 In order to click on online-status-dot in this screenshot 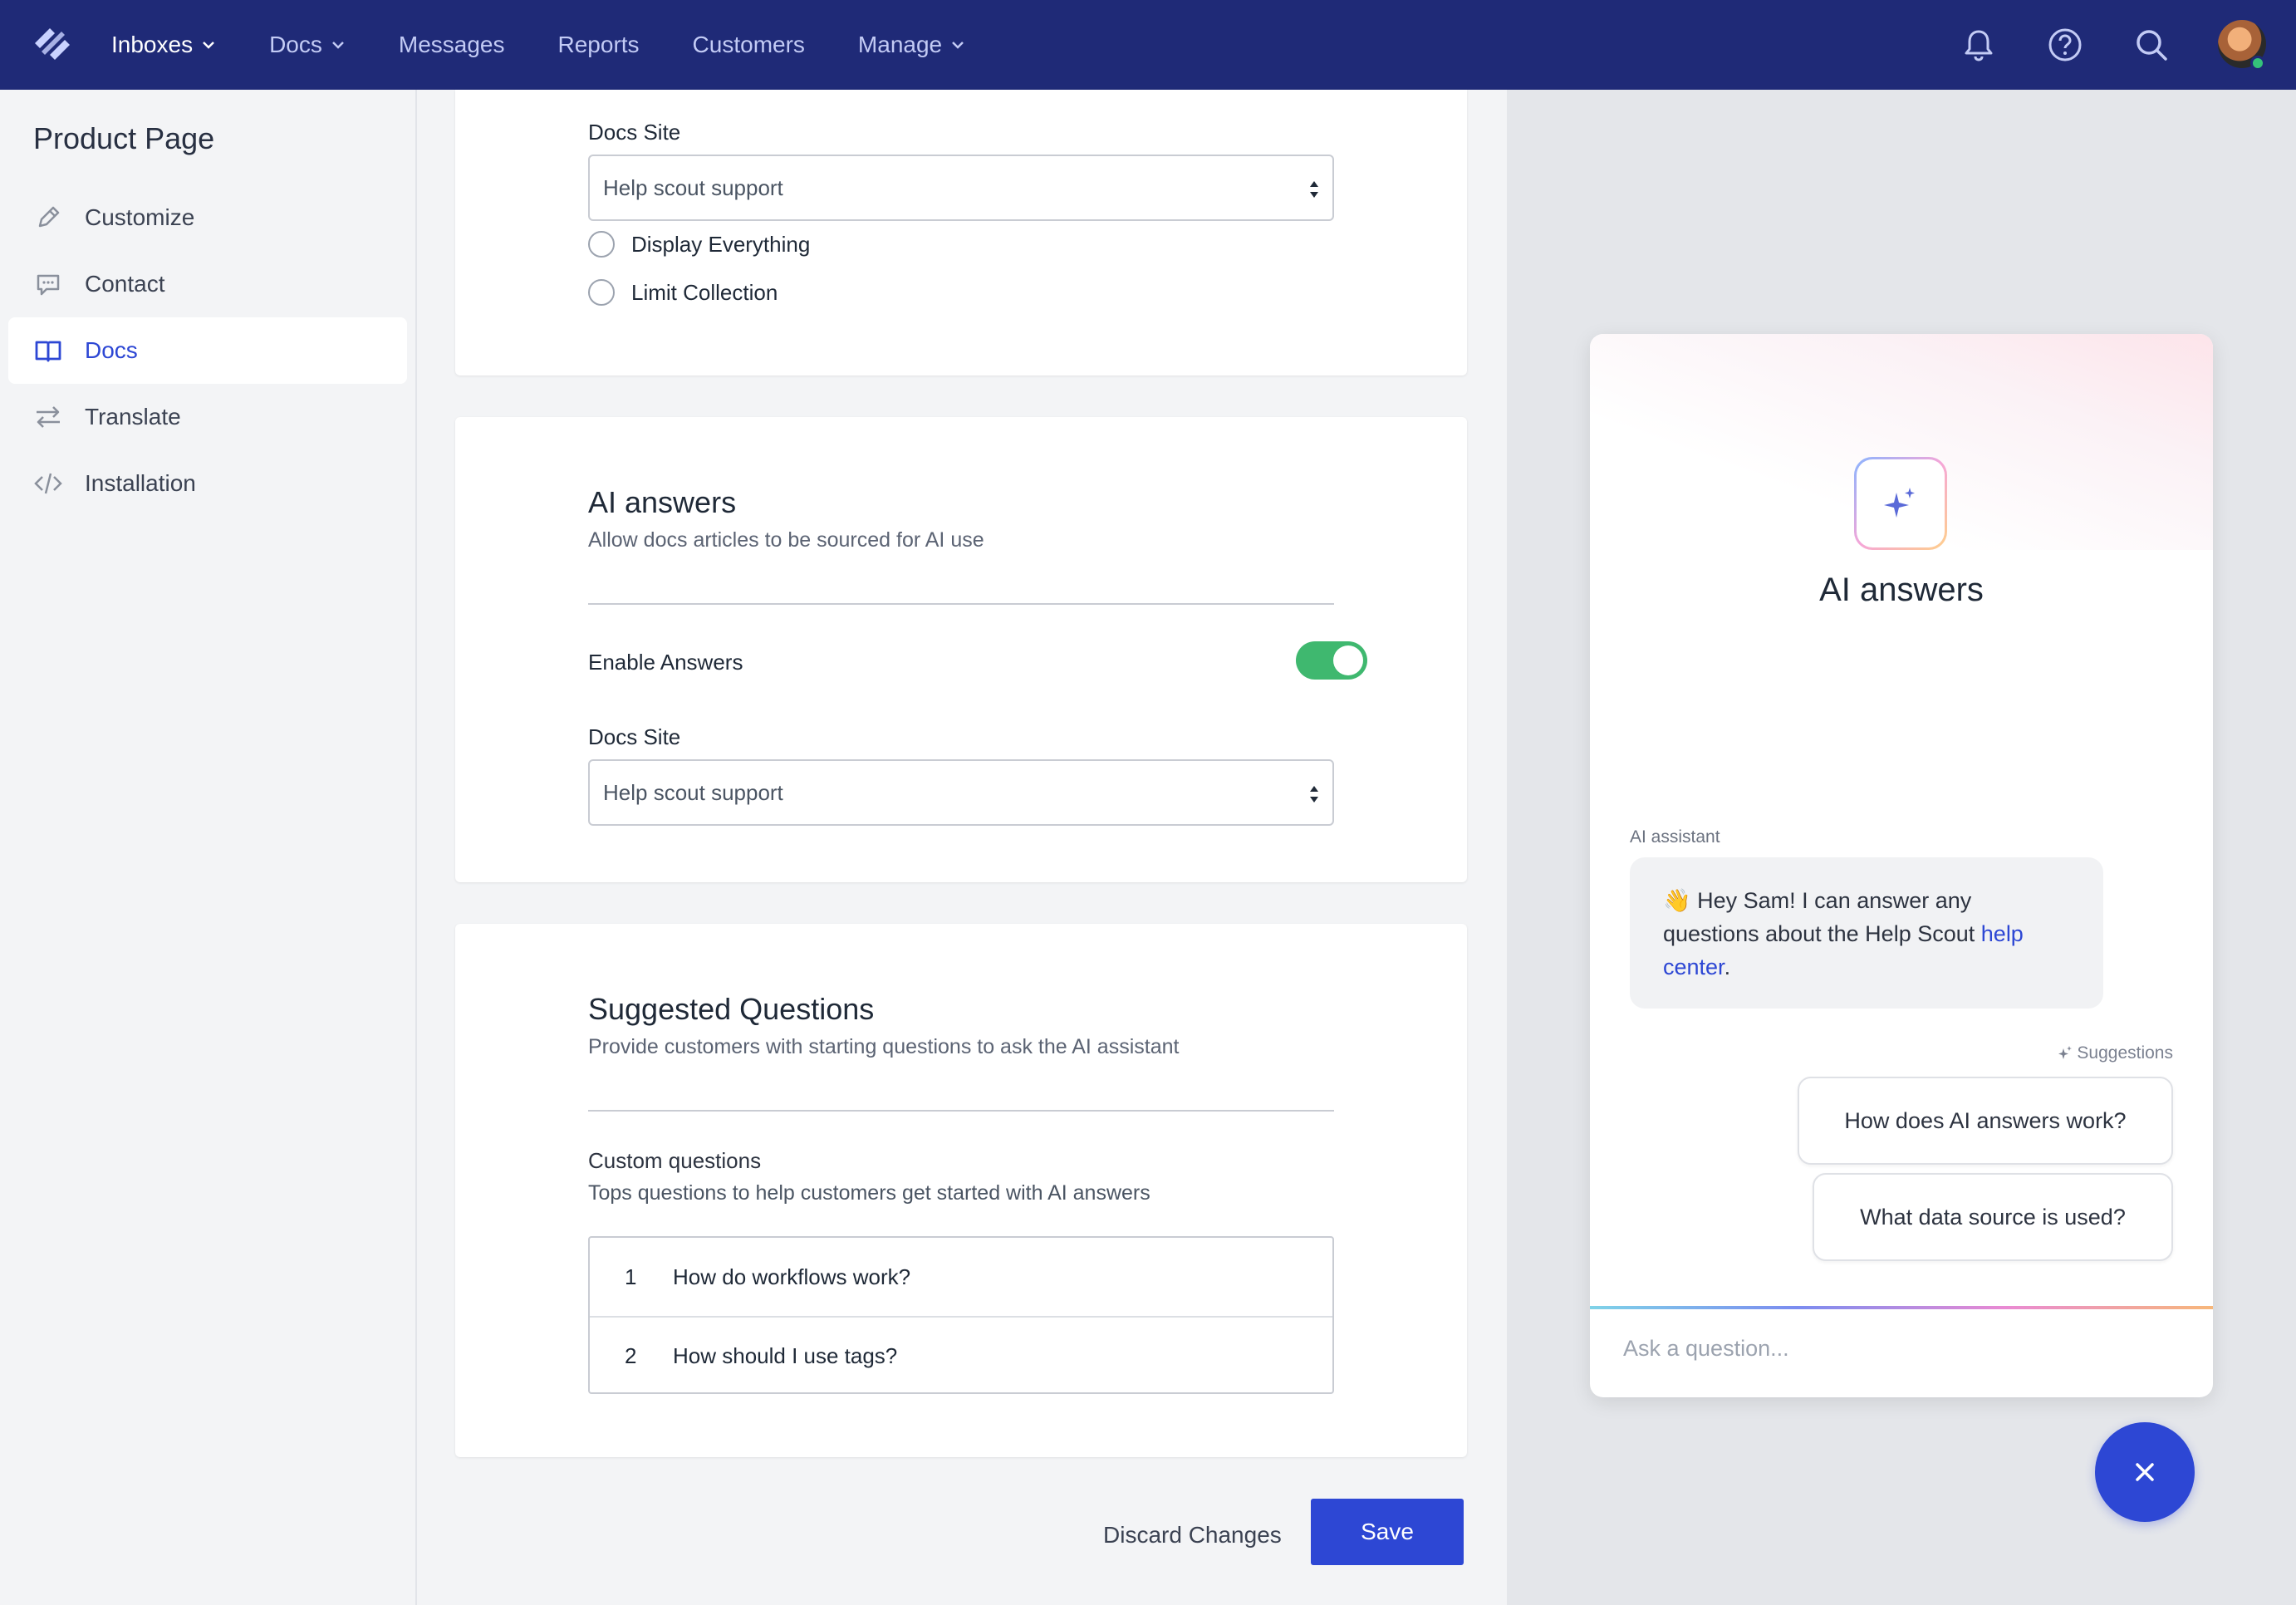, I will do `click(2257, 64)`.